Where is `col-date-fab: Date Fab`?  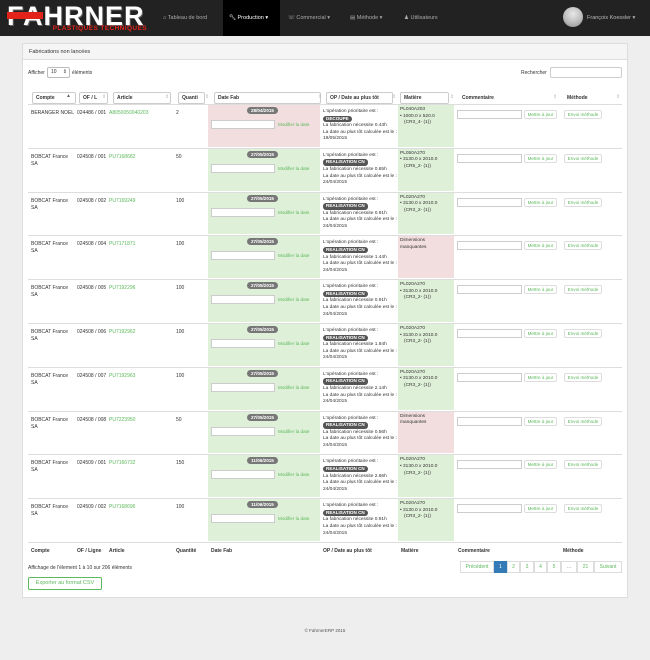
col-date-fab: Date Fab is located at coordinates (267, 98).